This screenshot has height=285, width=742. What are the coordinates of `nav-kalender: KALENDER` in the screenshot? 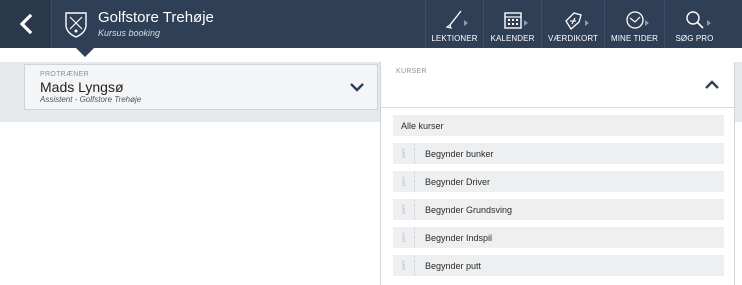 It's located at (512, 24).